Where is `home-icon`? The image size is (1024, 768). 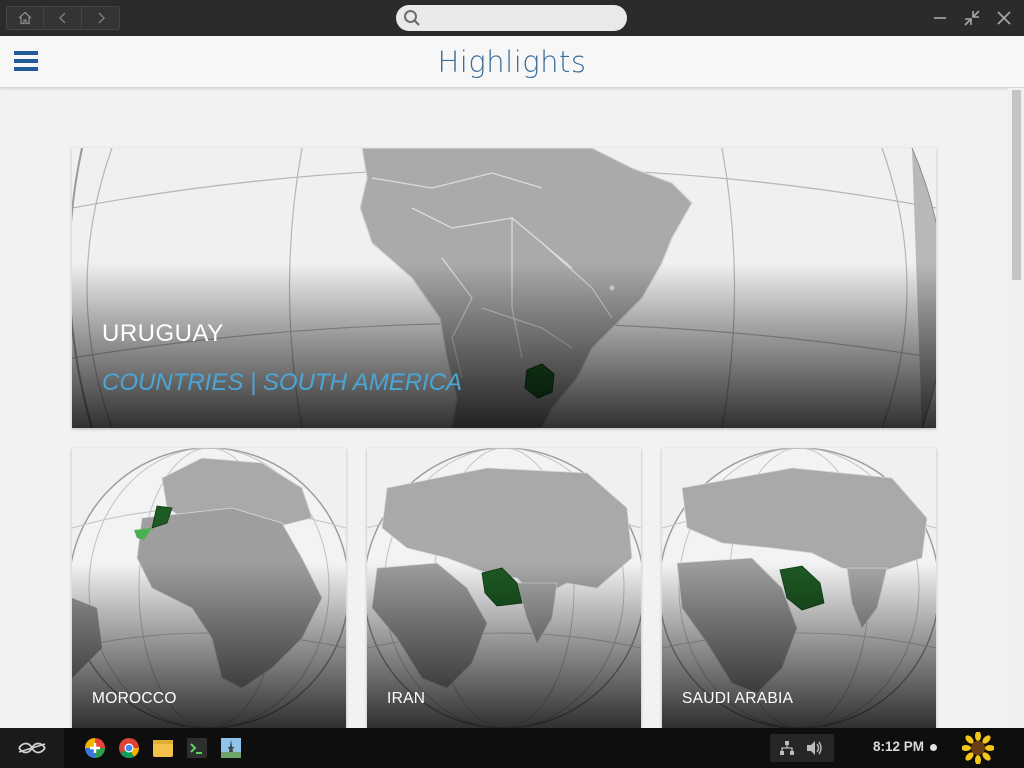
home-icon is located at coordinates (25, 18).